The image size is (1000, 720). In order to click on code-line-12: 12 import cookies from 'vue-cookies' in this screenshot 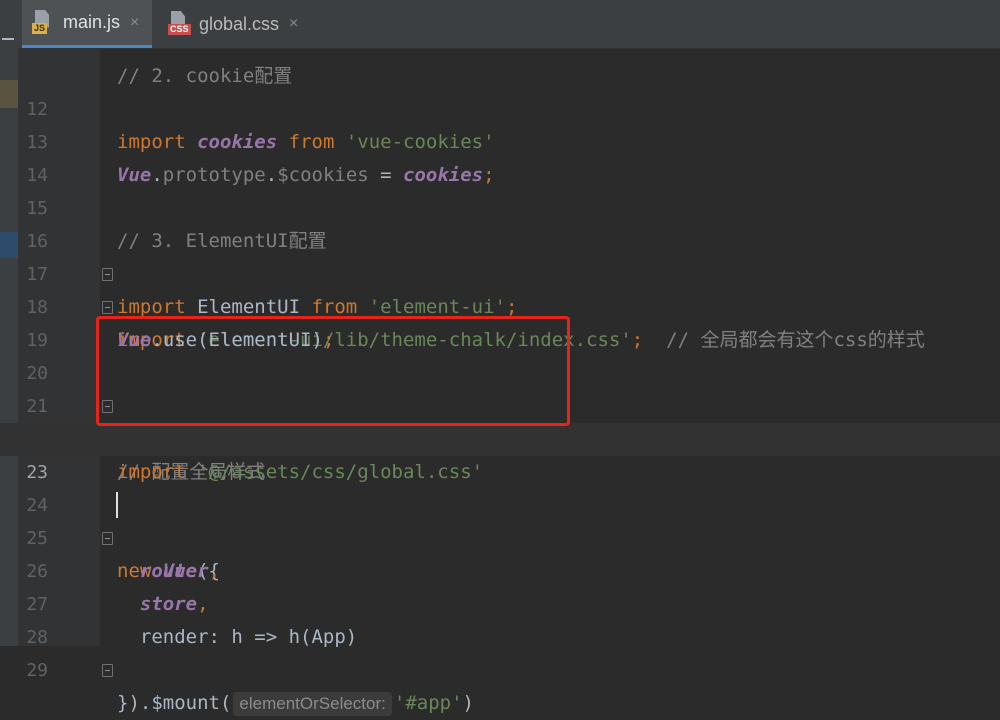, I will do `click(500, 106)`.